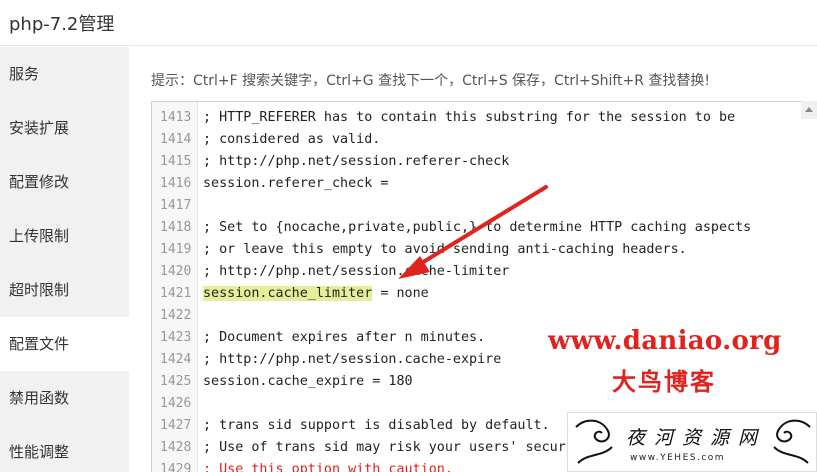 The image size is (817, 472). Describe the element at coordinates (344, 337) in the screenshot. I see `code-text: ; Document expires after n minutes.` at that location.